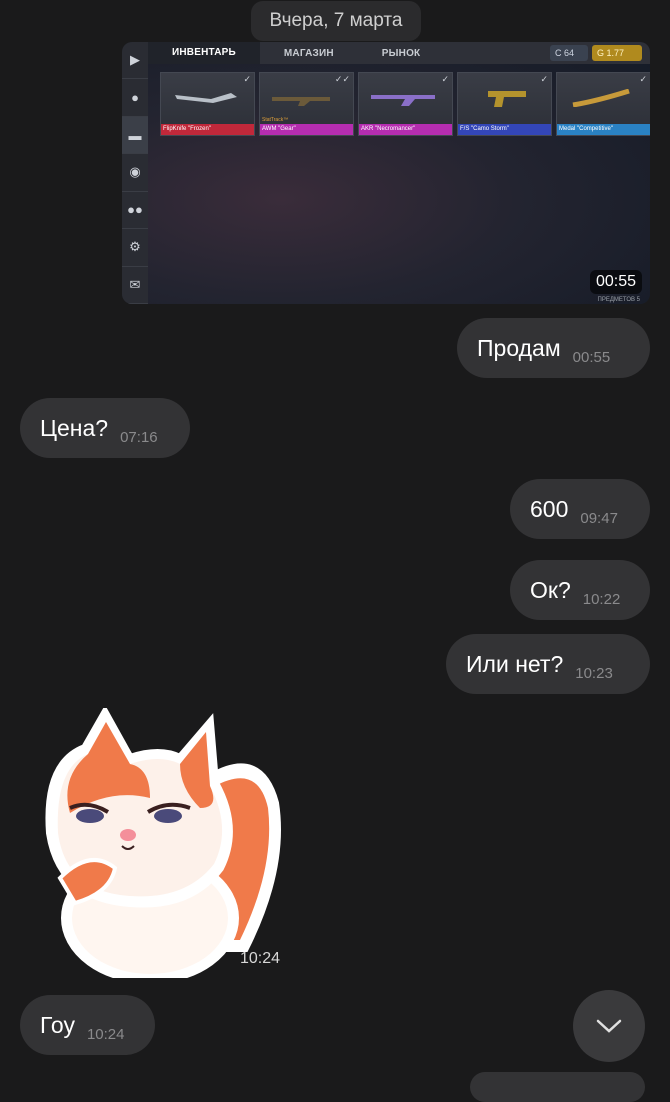 The width and height of the screenshot is (670, 1102). What do you see at coordinates (615, 282) in the screenshot?
I see `media-duration: 00:55` at bounding box center [615, 282].